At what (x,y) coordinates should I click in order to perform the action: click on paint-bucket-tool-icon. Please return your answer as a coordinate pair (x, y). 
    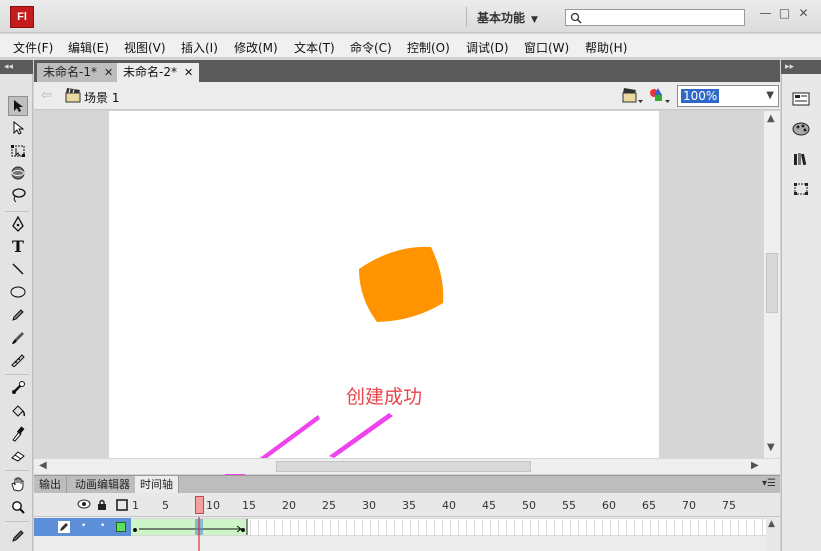
    Looking at the image, I should click on (18, 411).